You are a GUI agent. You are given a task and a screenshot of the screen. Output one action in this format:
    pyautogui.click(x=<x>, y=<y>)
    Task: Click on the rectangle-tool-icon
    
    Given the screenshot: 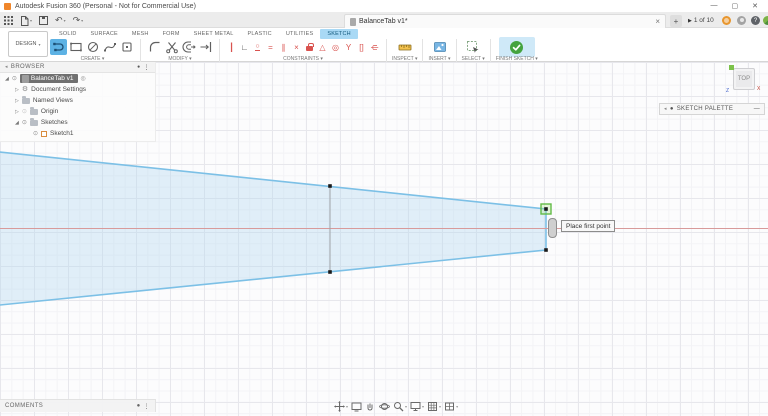 What is the action you would take?
    pyautogui.click(x=75, y=47)
    